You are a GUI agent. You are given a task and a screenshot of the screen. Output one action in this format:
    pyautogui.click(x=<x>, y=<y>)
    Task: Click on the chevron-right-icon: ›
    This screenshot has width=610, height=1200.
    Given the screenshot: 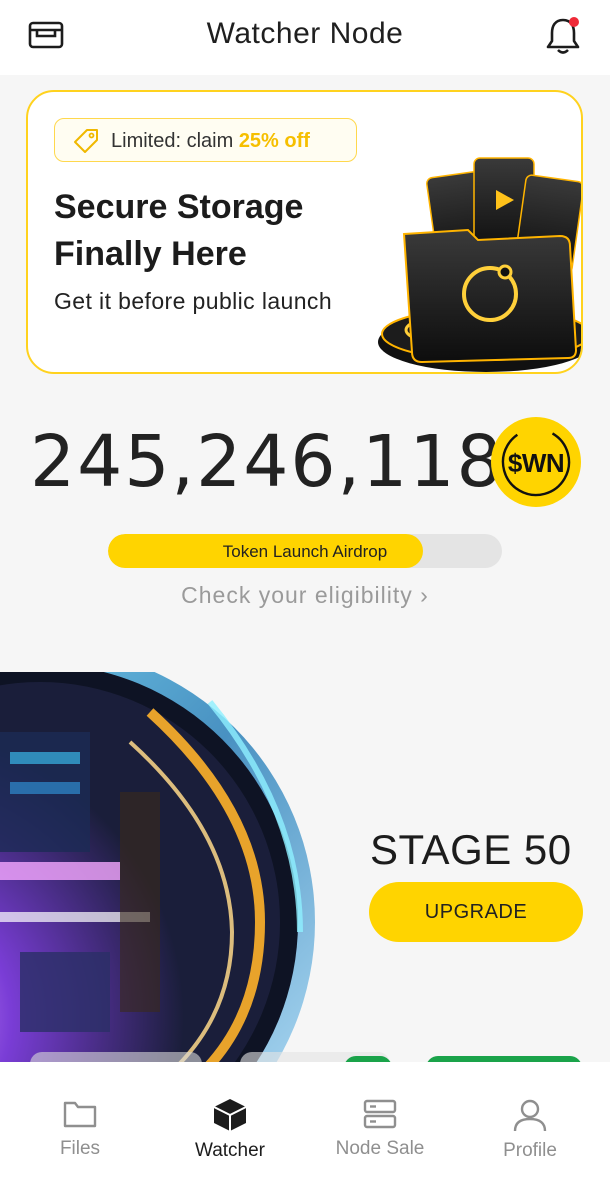 What is the action you would take?
    pyautogui.click(x=424, y=595)
    